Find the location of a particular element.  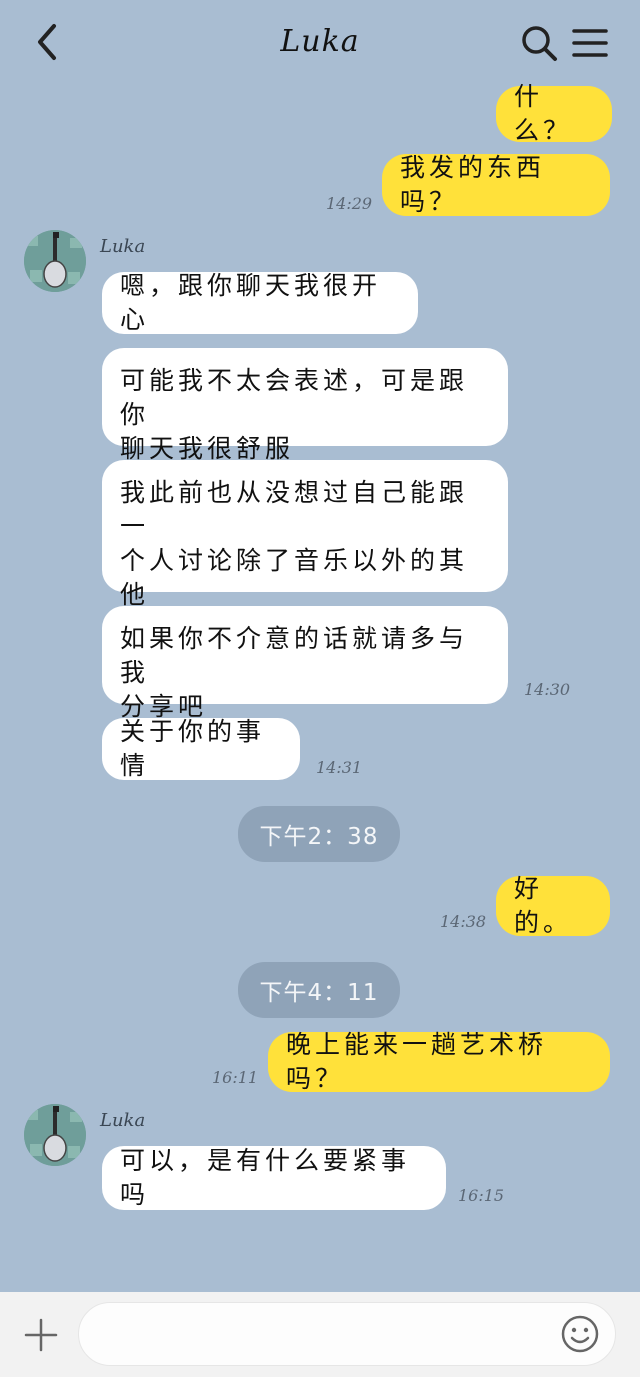

message-bubble-received: 关于你的事情 is located at coordinates (201, 748).